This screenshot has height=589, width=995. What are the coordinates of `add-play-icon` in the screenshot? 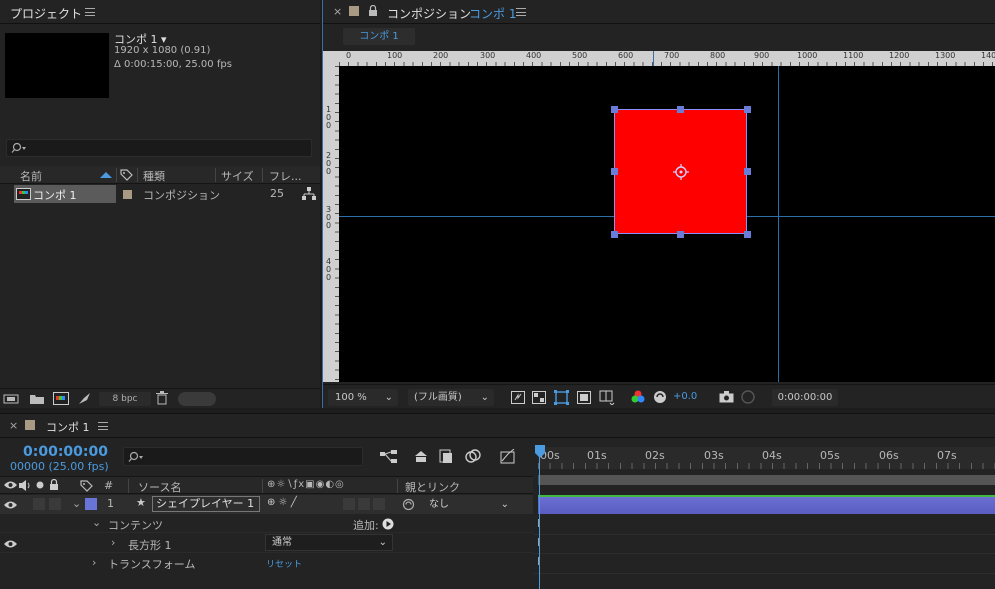 It's located at (388, 524).